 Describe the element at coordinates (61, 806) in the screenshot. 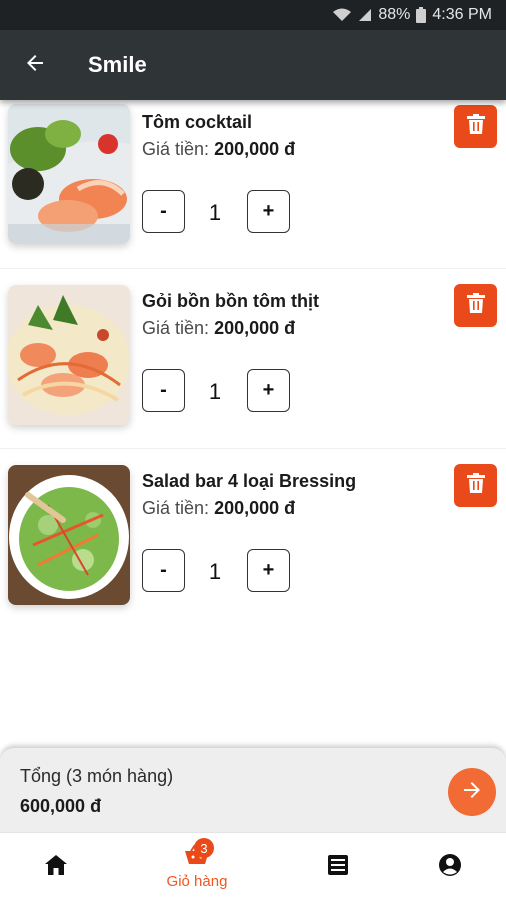

I see `total-price: 600,000 đ` at that location.